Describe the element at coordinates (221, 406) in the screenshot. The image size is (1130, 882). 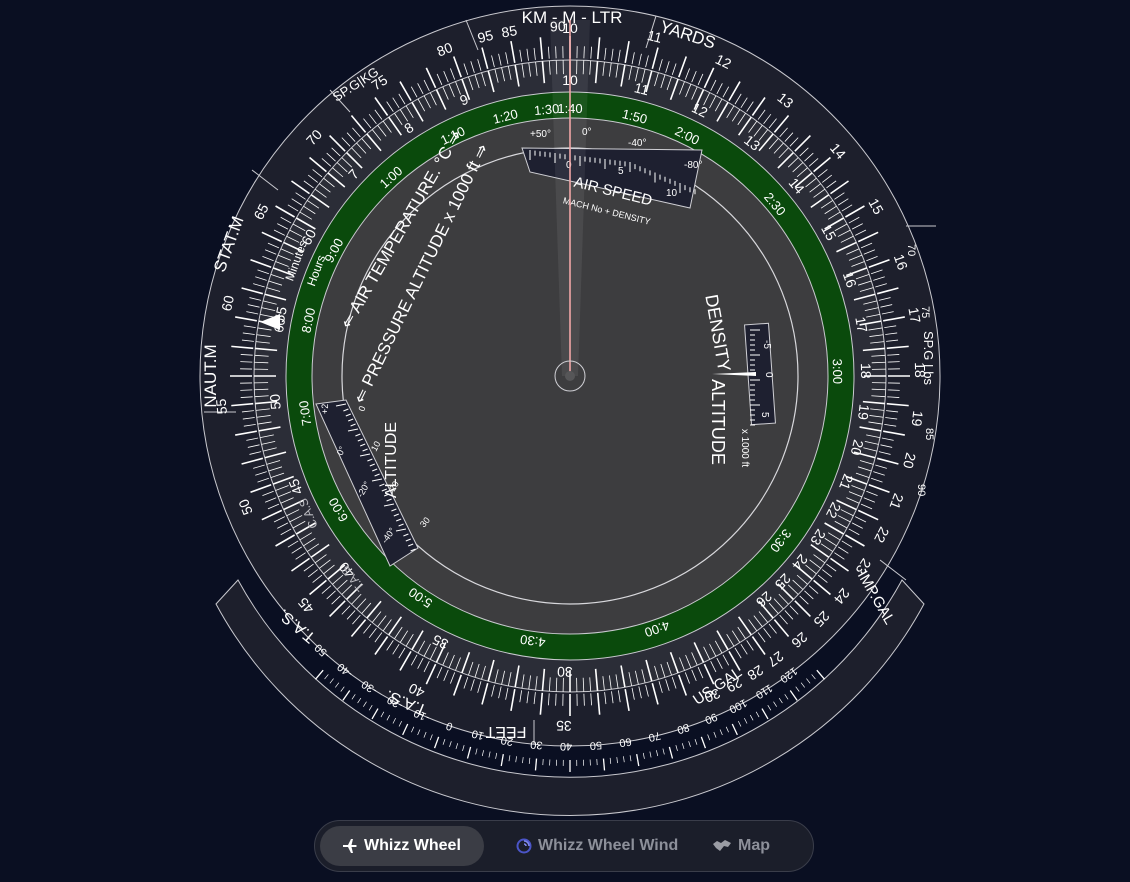
I see `scale-number: 55` at that location.